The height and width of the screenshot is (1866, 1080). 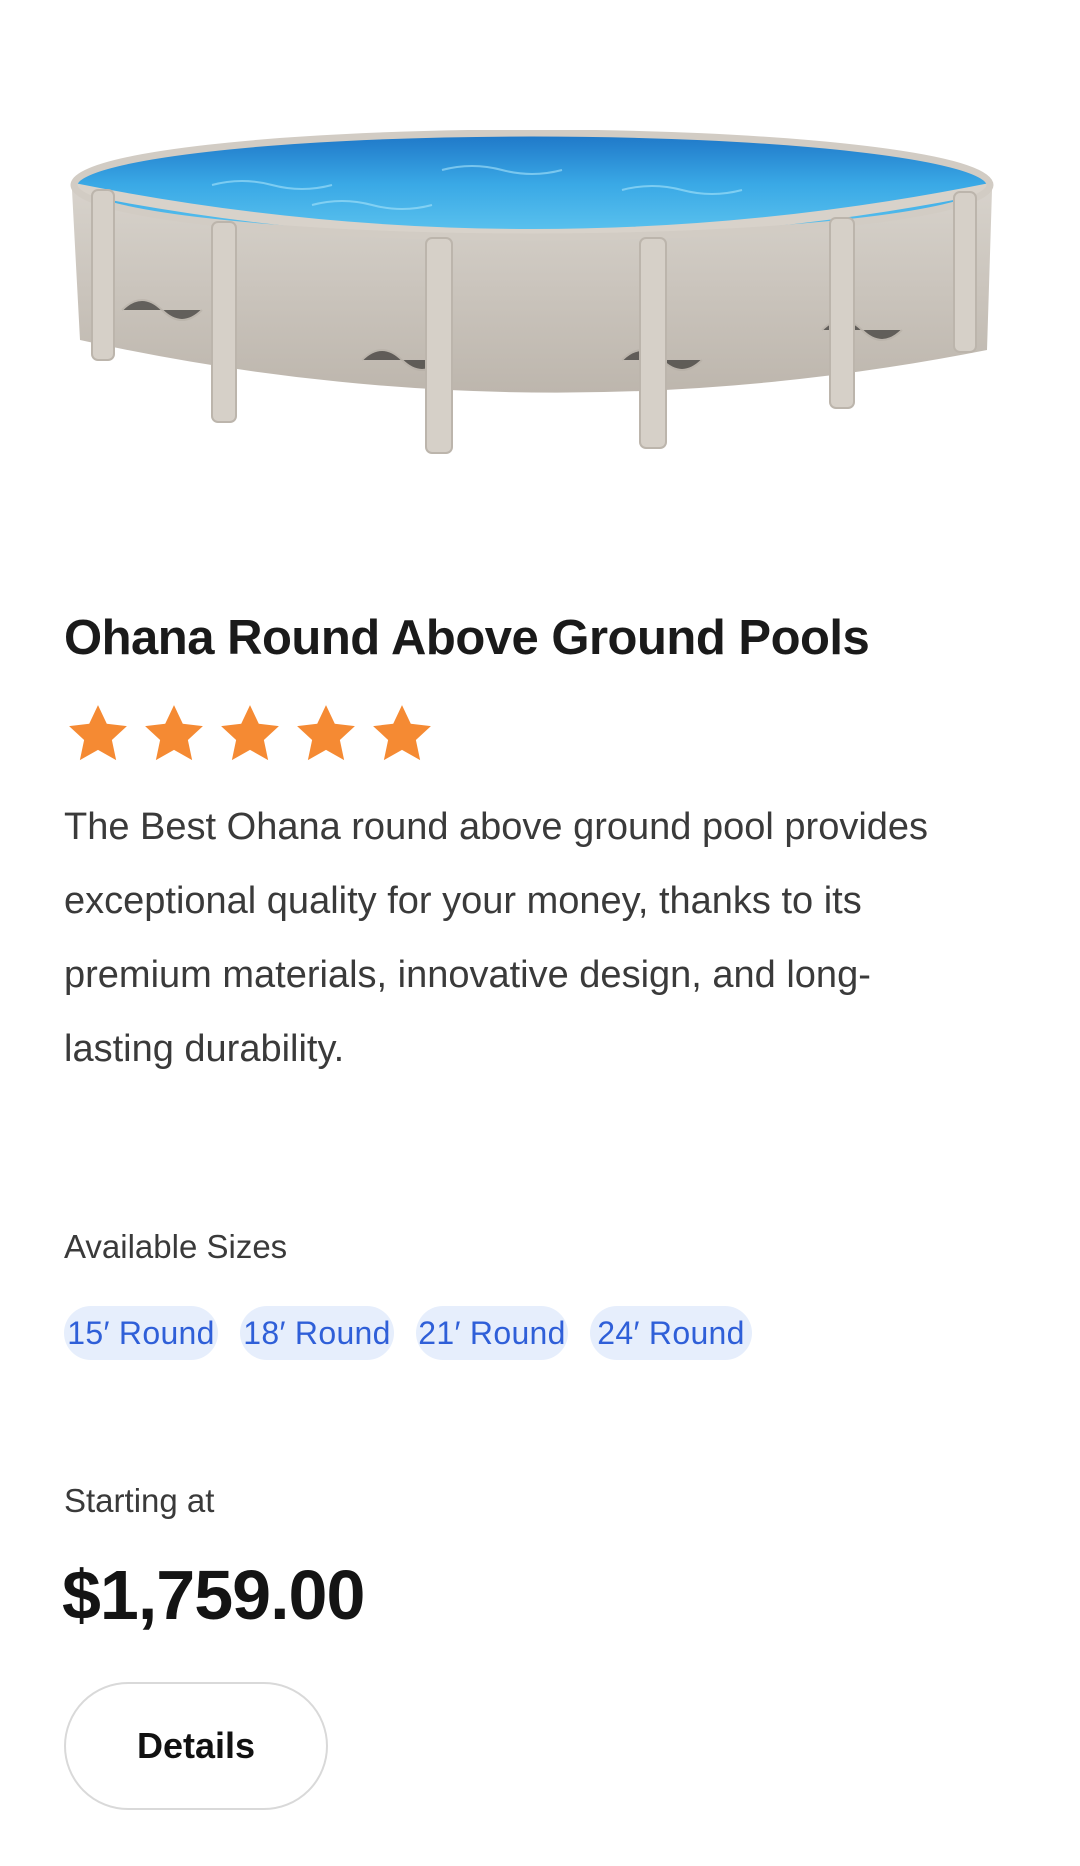 What do you see at coordinates (408, 1333) in the screenshot?
I see `size-options: 15′ Round 18′ Round 21′ Round 24′ Round` at bounding box center [408, 1333].